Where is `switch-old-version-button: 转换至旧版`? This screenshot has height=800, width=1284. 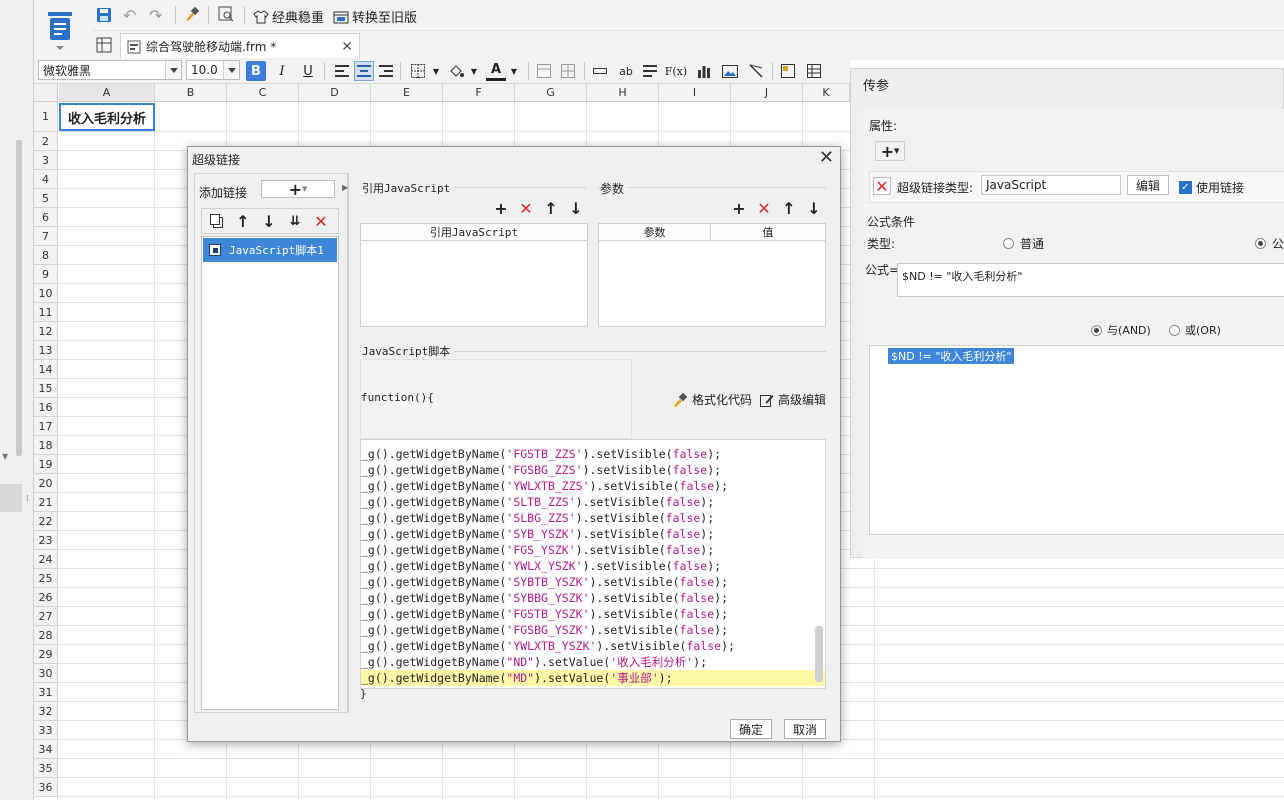
switch-old-version-button: 转换至旧版 is located at coordinates (375, 16).